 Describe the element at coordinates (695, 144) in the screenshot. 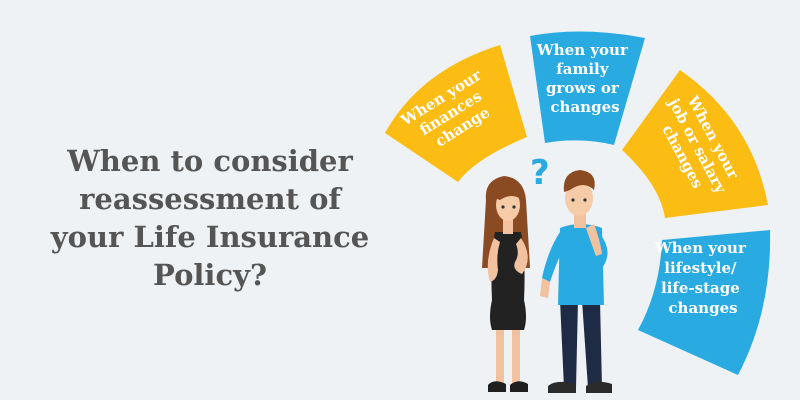

I see `segment-job: When your job or salary changes` at that location.